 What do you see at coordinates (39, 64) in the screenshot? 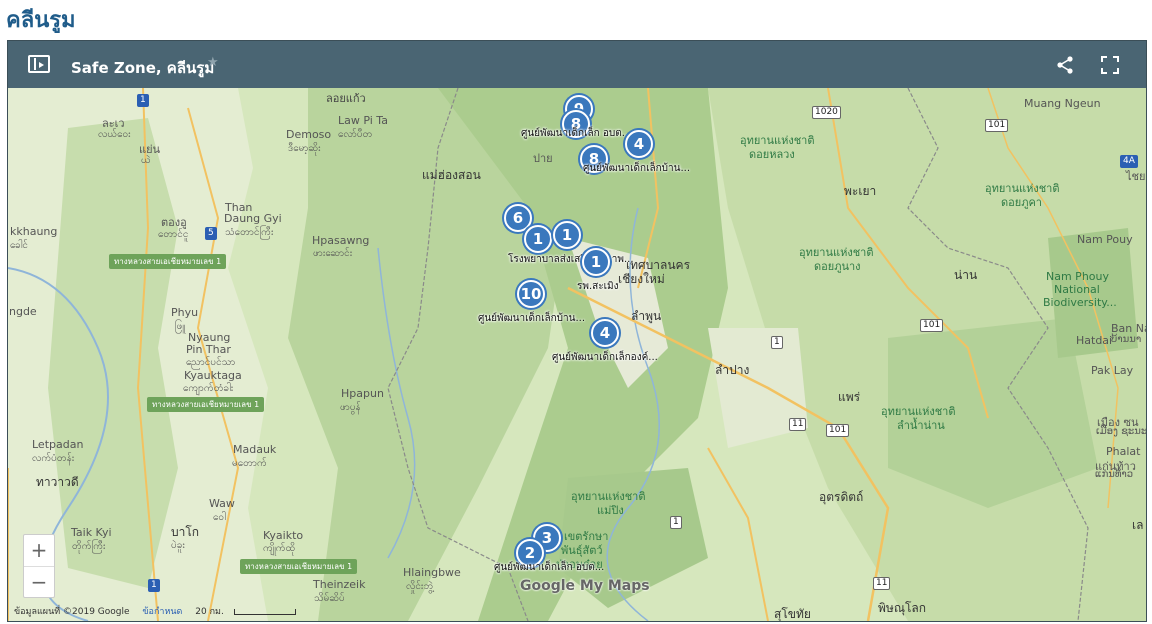
I see `sidebar-toggle-icon` at bounding box center [39, 64].